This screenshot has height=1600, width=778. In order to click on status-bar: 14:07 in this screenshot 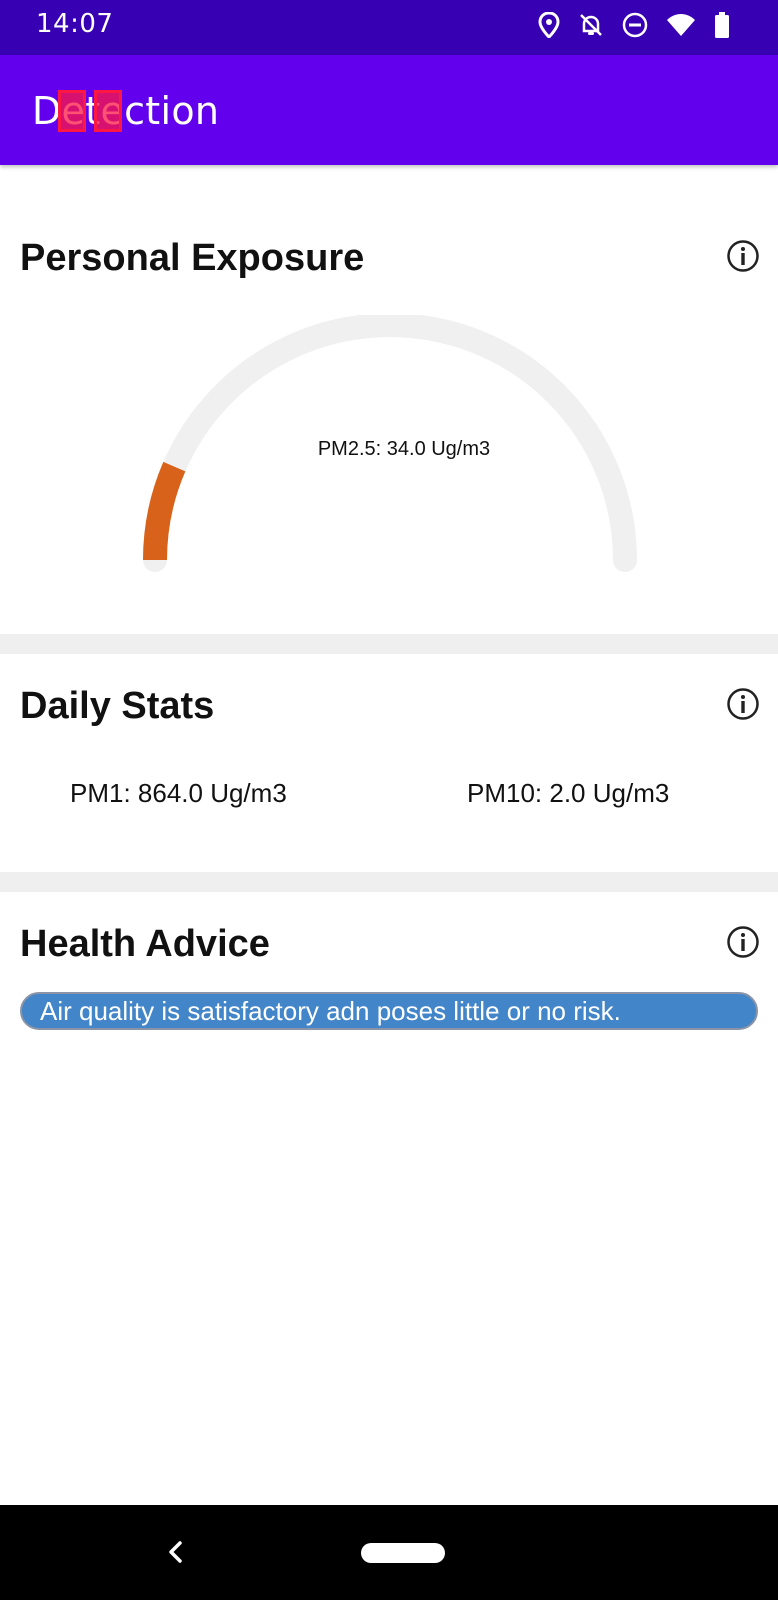, I will do `click(389, 27)`.